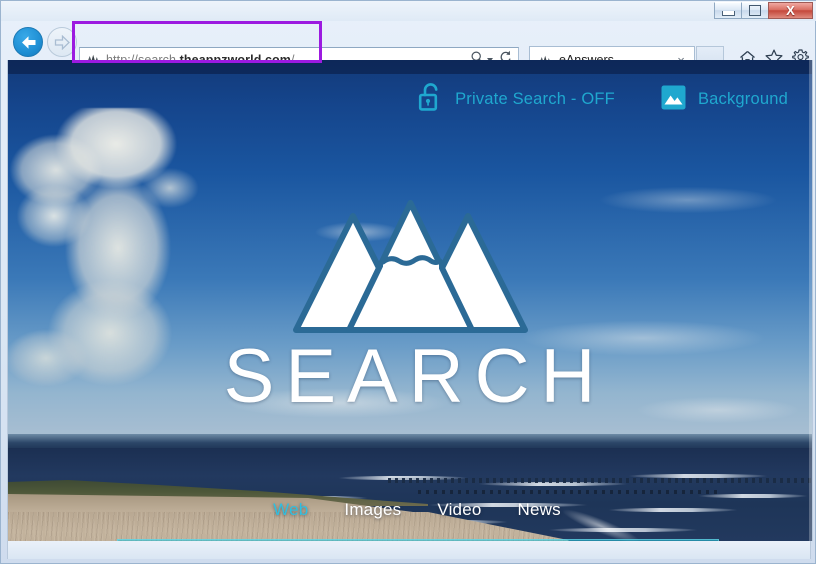 The image size is (816, 564). I want to click on title-bar: X, so click(408, 11).